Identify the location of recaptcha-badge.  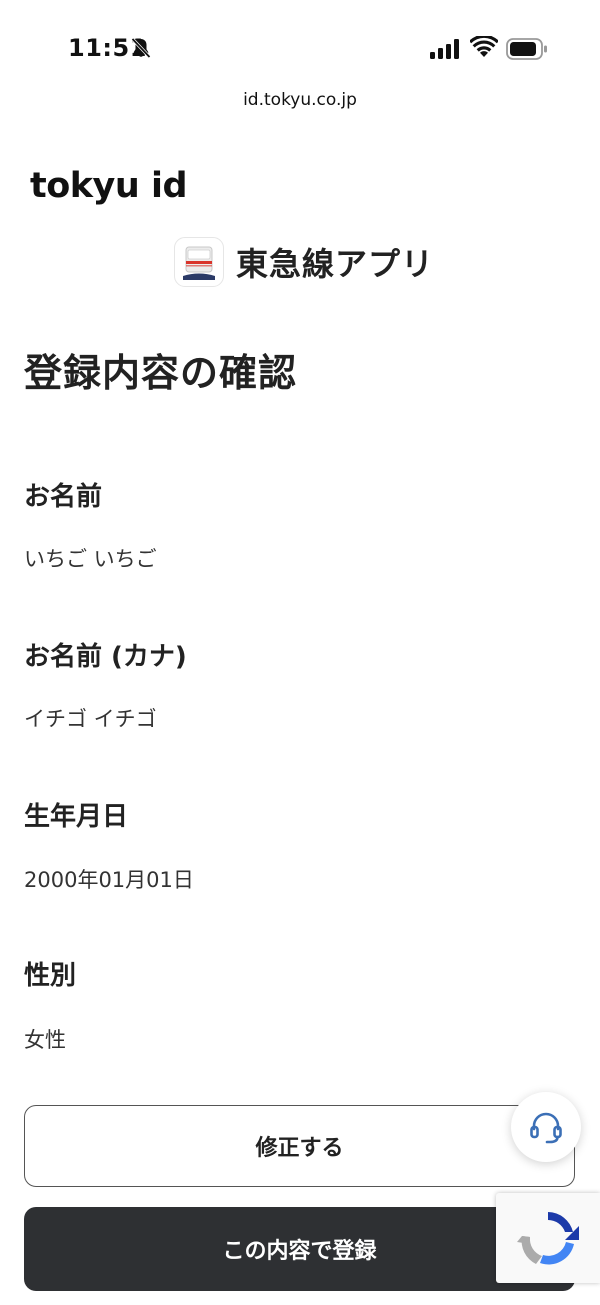
(548, 1238).